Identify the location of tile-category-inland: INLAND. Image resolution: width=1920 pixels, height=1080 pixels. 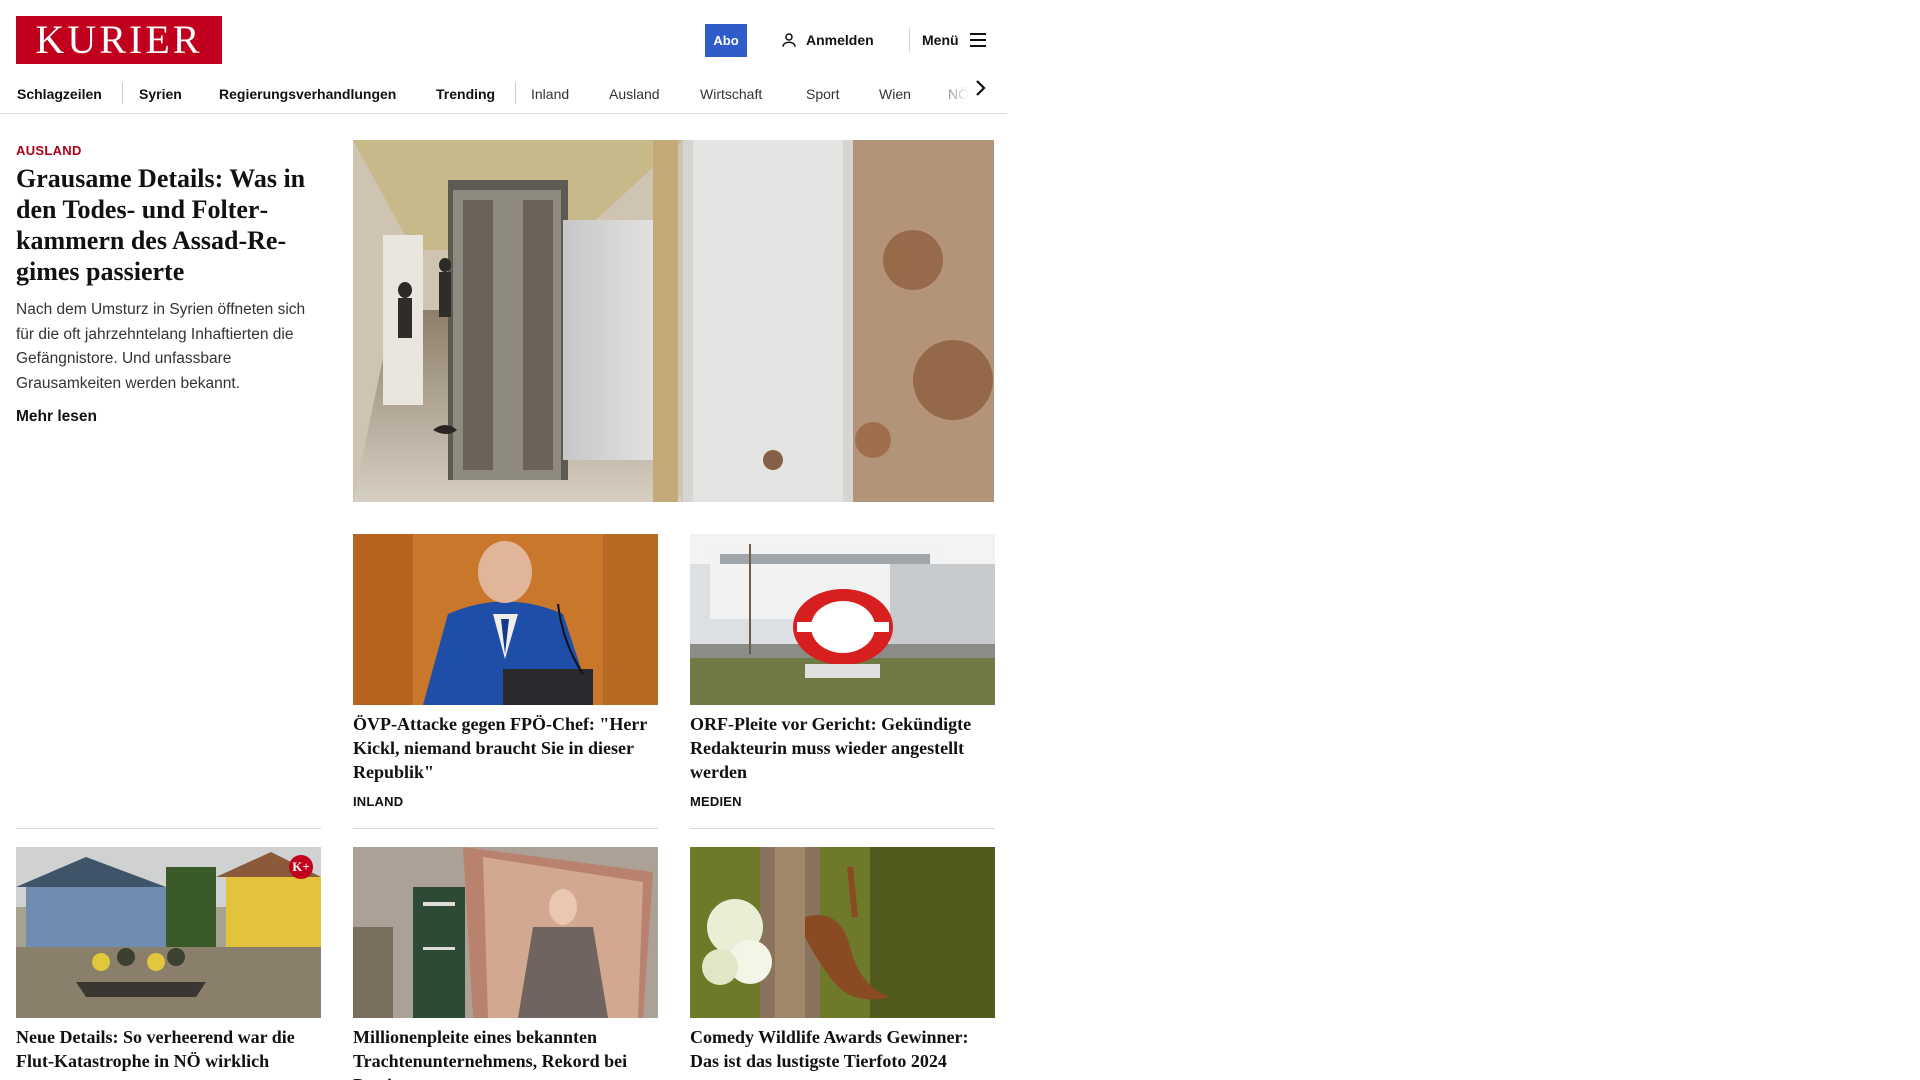
(378, 801).